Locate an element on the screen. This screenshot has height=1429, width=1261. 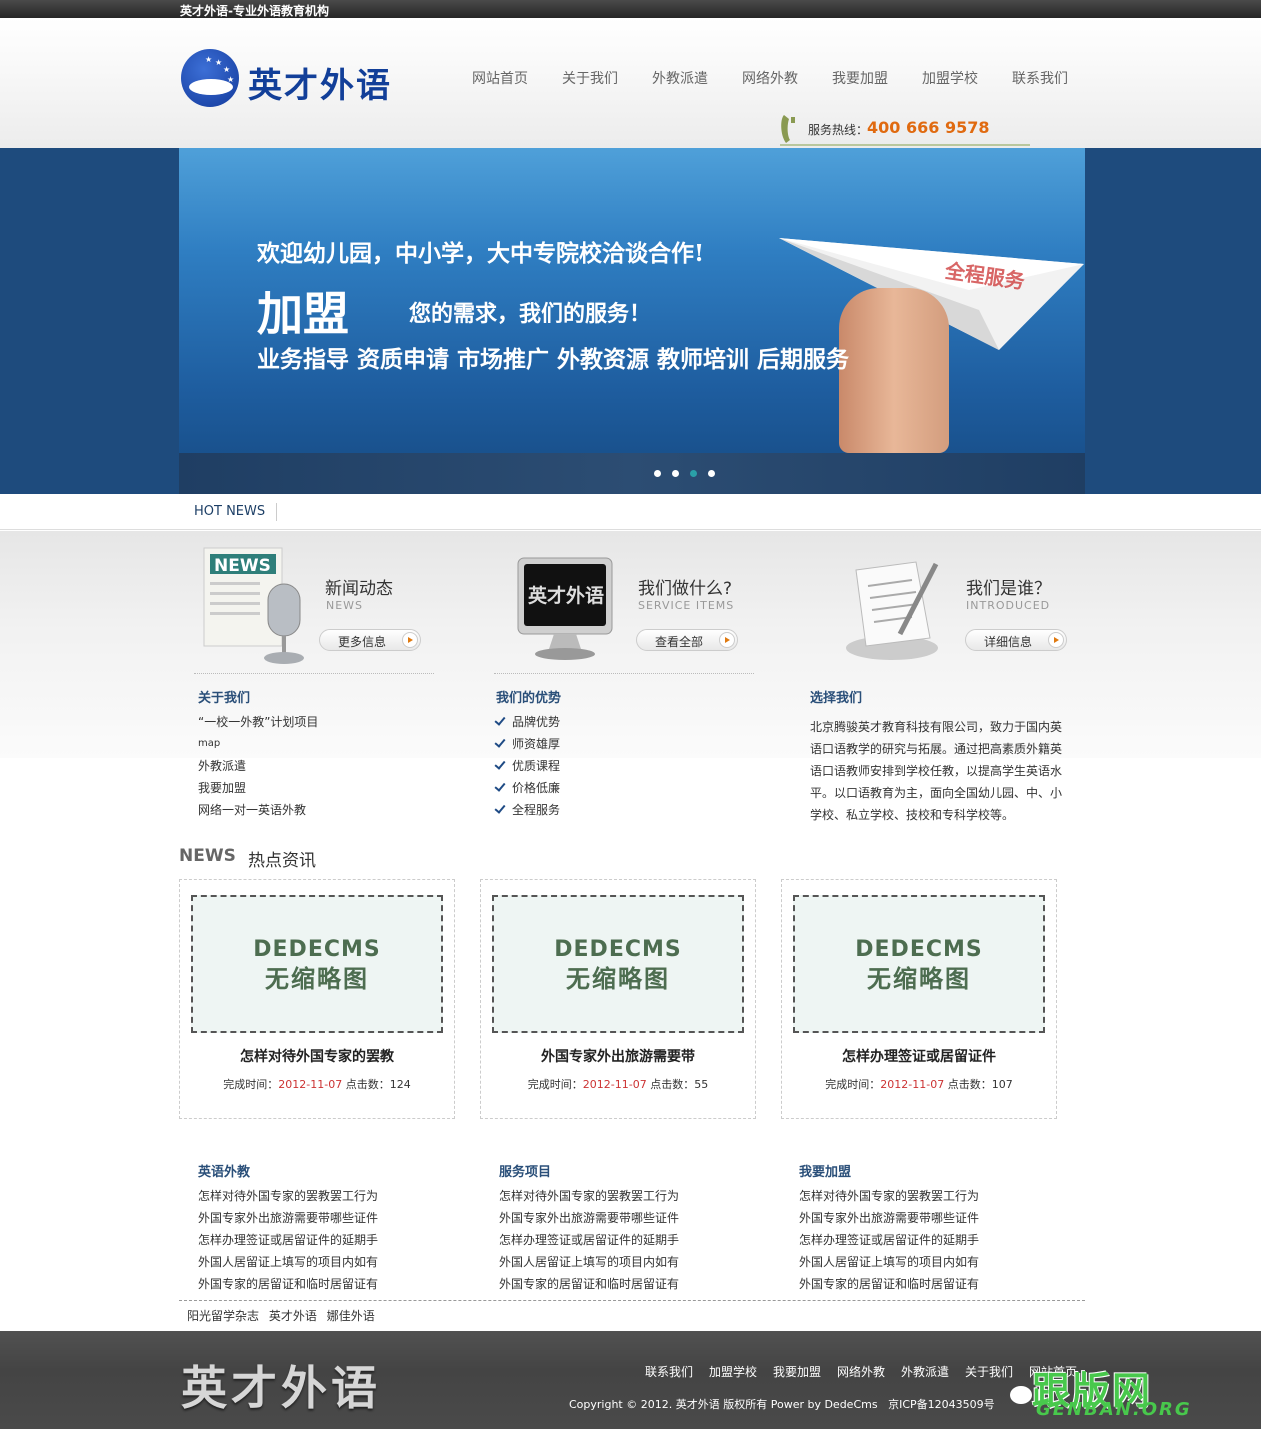
friend-link: 娜佳外语 is located at coordinates (351, 1316).